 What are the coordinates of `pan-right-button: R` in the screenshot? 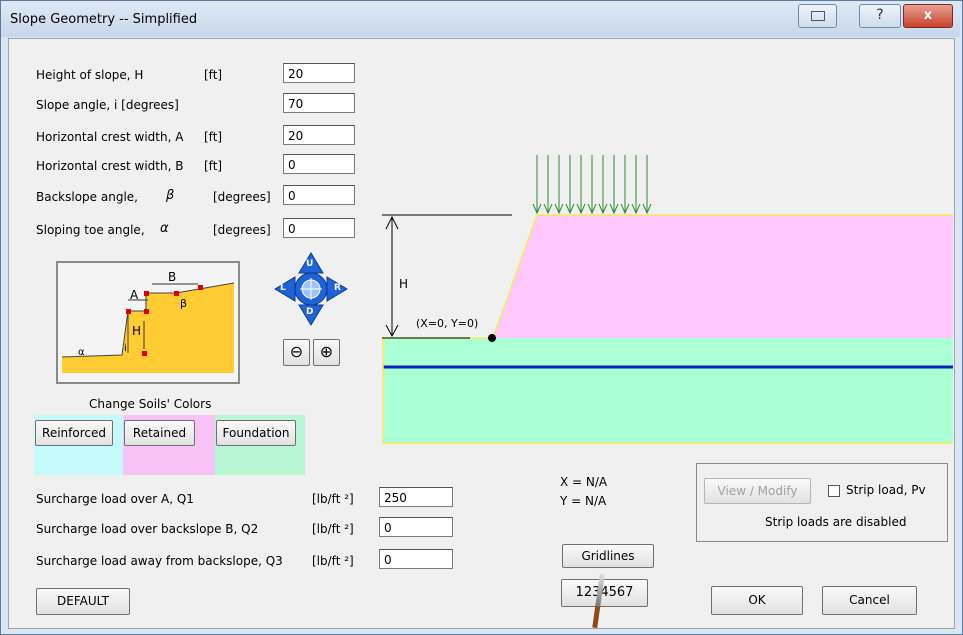 It's located at (337, 288).